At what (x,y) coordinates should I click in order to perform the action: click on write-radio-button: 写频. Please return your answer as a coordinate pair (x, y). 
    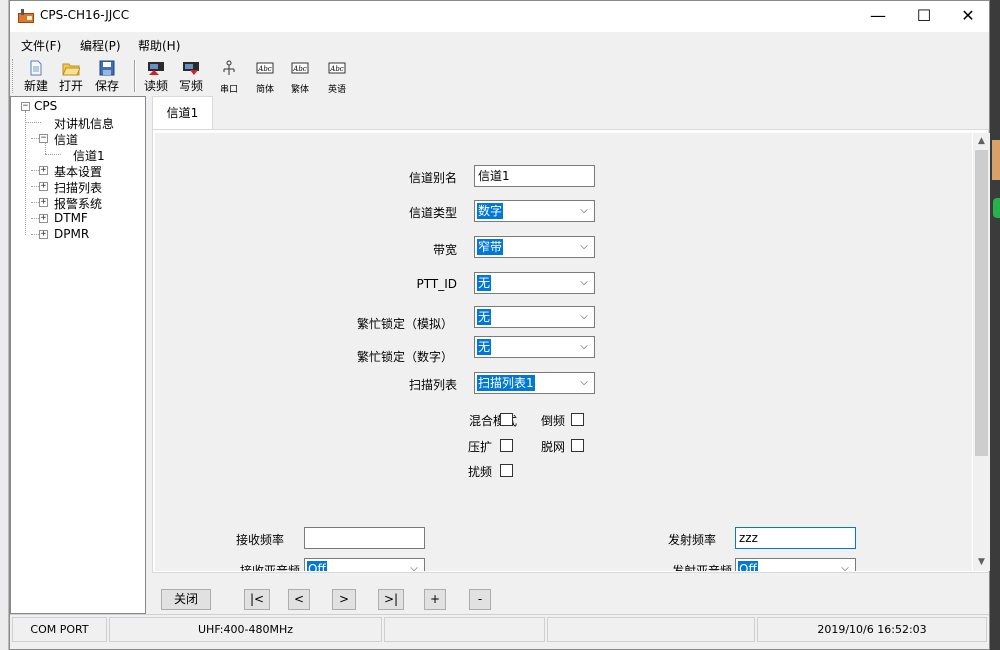
    Looking at the image, I should click on (191, 76).